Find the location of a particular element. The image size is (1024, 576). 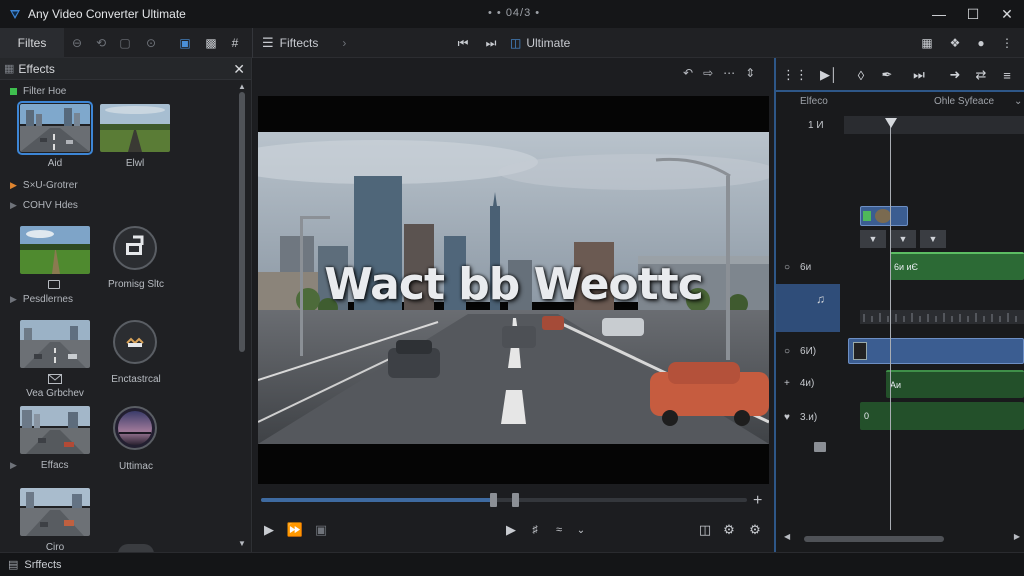

thumbnail-green-field is located at coordinates (55, 250).